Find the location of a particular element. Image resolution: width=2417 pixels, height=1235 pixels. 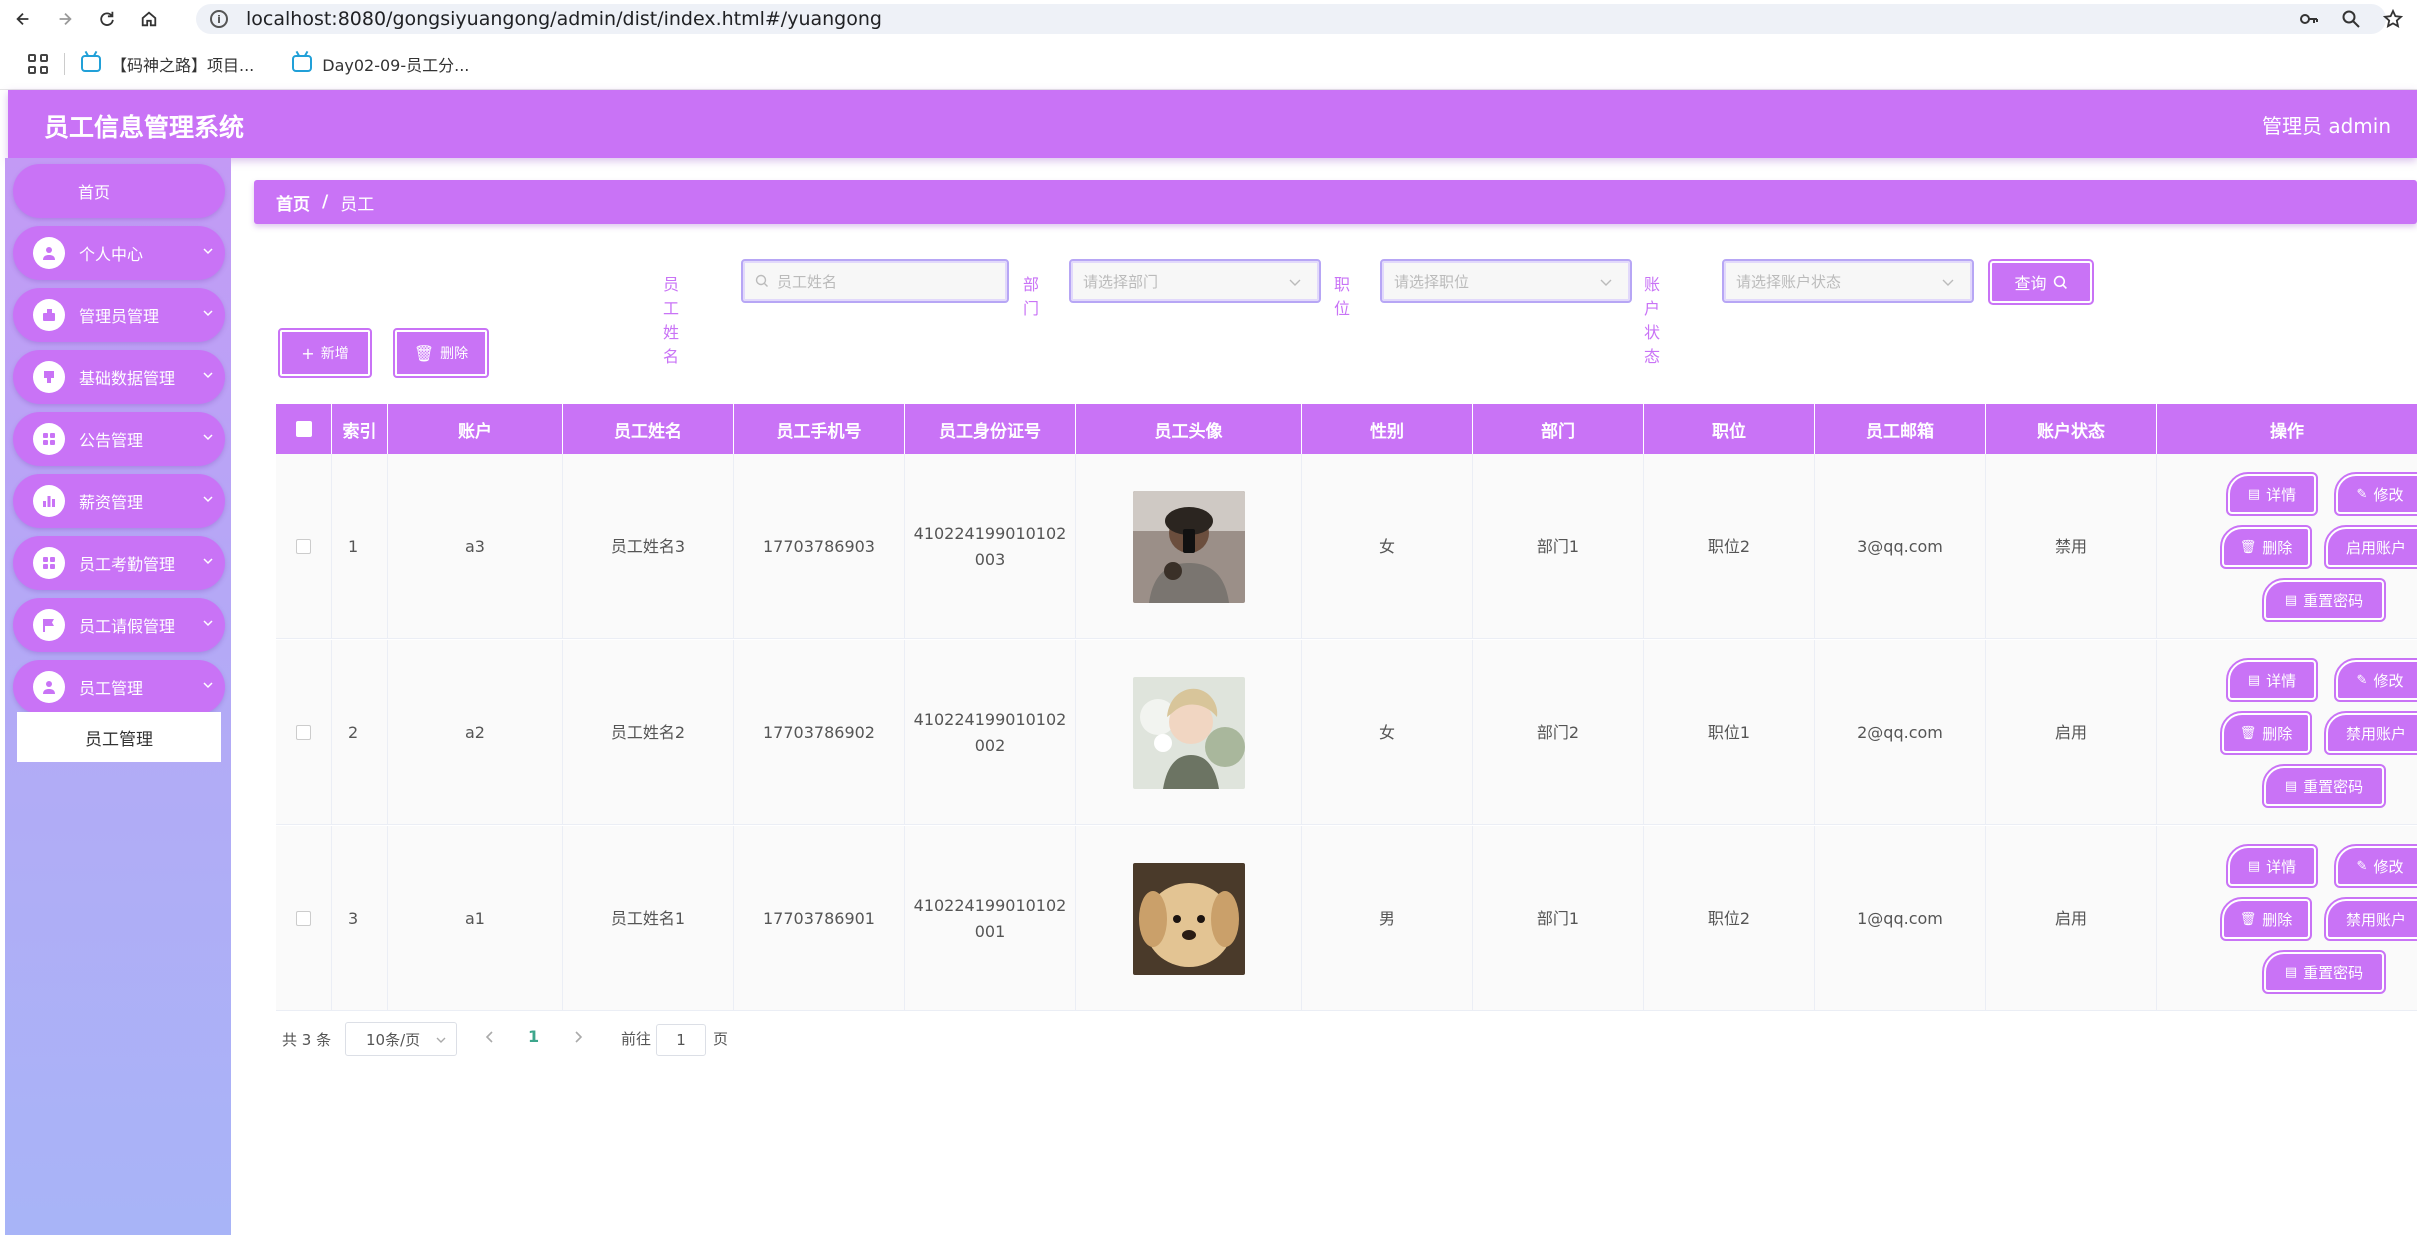

cell-position: 职位1 is located at coordinates (1729, 732).